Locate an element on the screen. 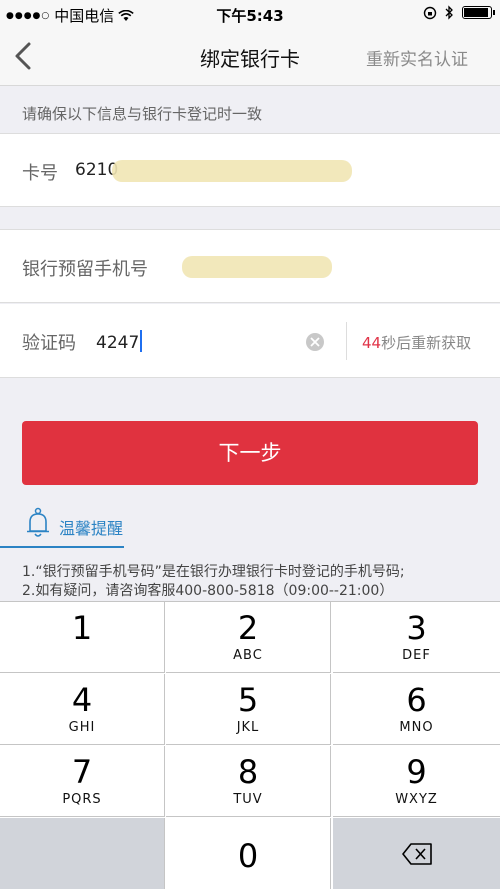  key-7: 7 PQRS is located at coordinates (82, 781).